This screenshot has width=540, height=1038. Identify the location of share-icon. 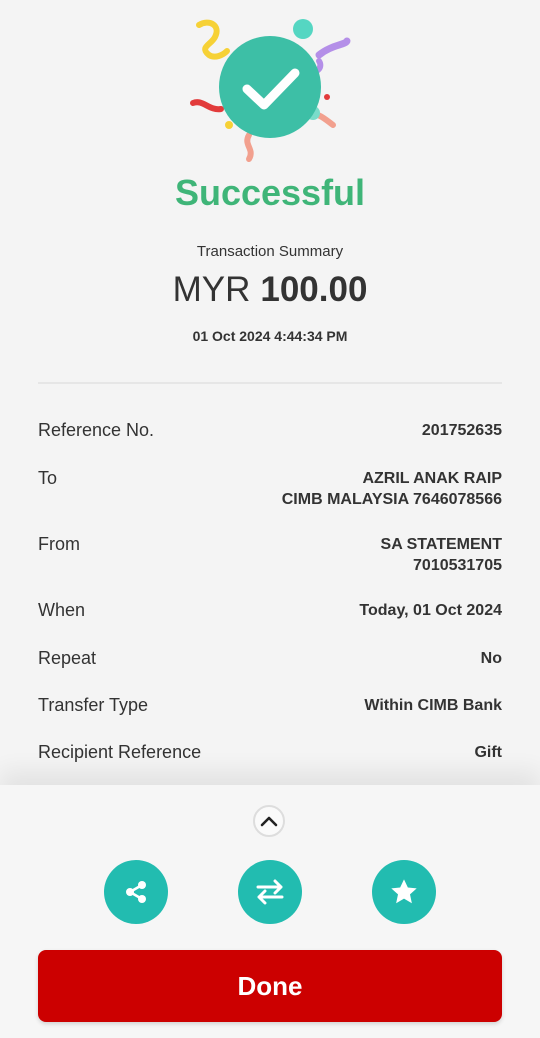
(136, 892).